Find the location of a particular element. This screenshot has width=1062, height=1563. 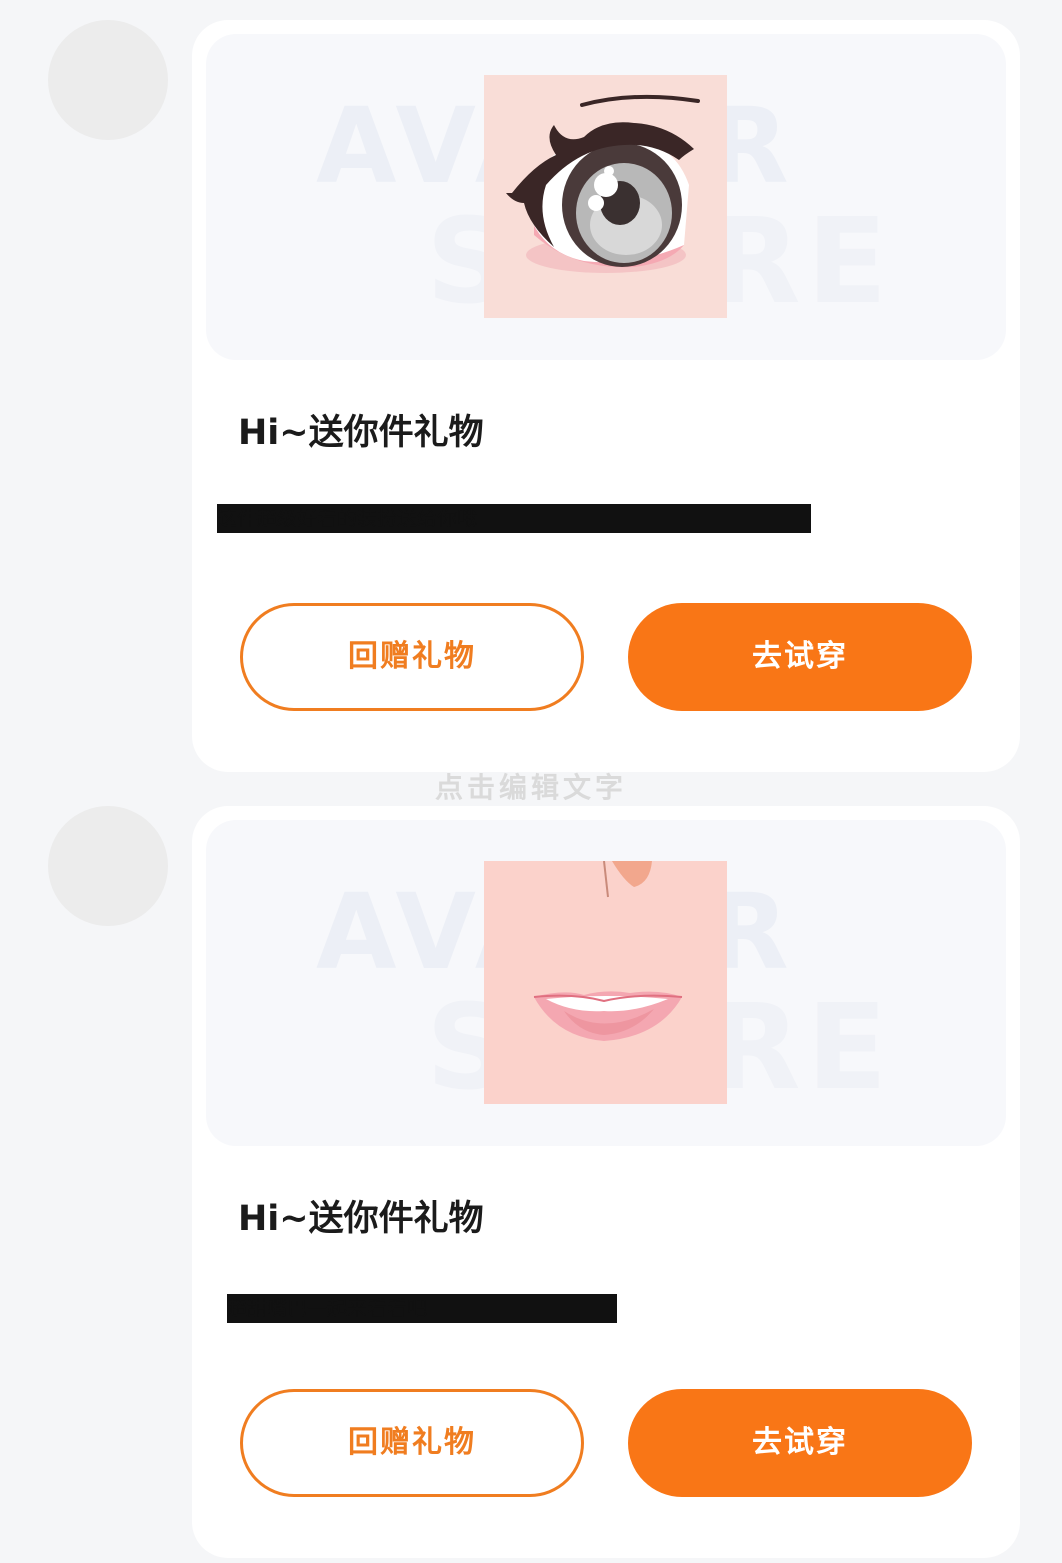

redacted-description: 这件超级好看的装扮送给你哦 is located at coordinates (514, 518).